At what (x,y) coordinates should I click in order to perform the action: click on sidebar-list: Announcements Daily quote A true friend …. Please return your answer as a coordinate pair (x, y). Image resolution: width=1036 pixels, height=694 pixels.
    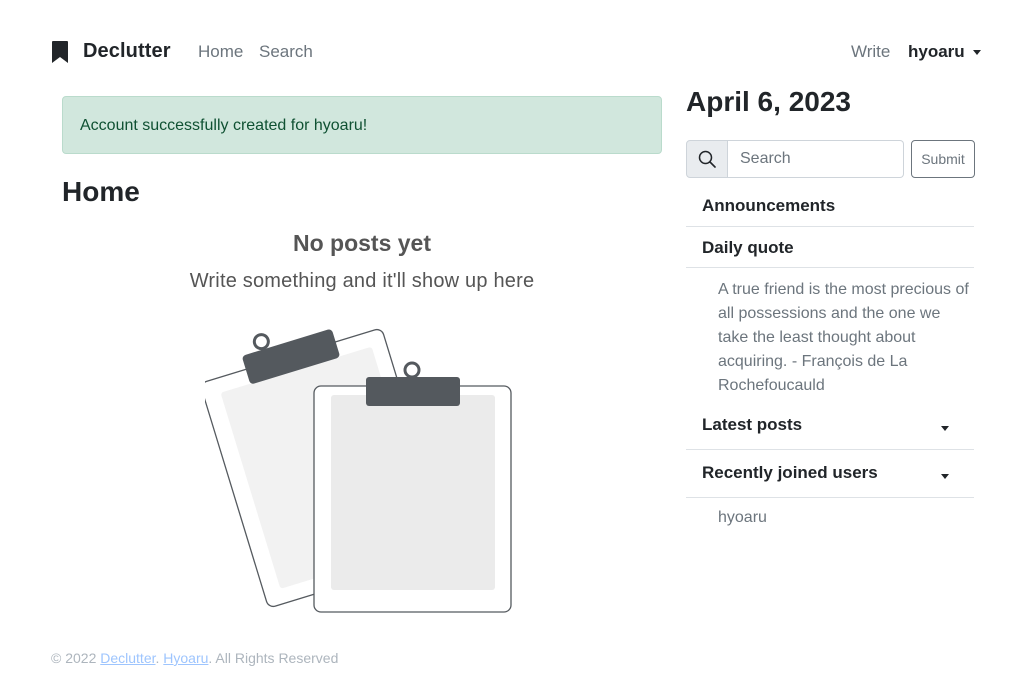
    Looking at the image, I should click on (830, 356).